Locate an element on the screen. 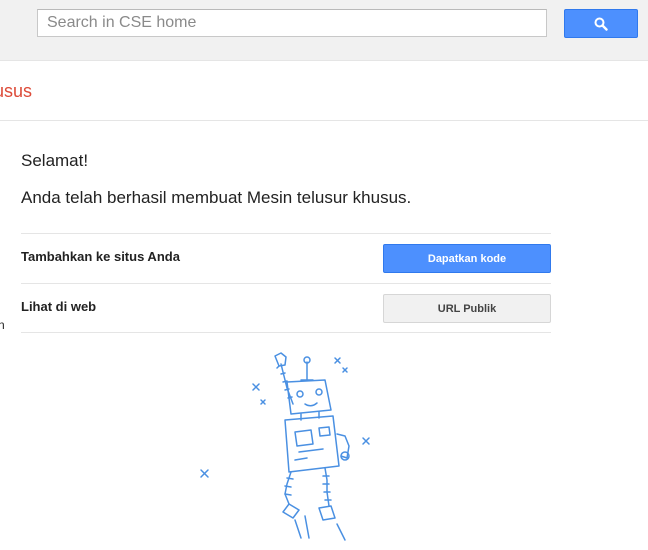 This screenshot has width=648, height=550. action-row-view-on-web: Lihat di web URL Publik is located at coordinates (286, 308).